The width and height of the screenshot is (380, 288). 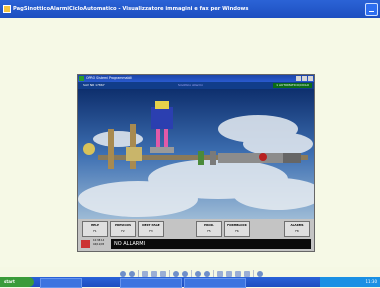 What do you see at coordinates (350, 282) in the screenshot?
I see `system-tray: 11:30` at bounding box center [350, 282].